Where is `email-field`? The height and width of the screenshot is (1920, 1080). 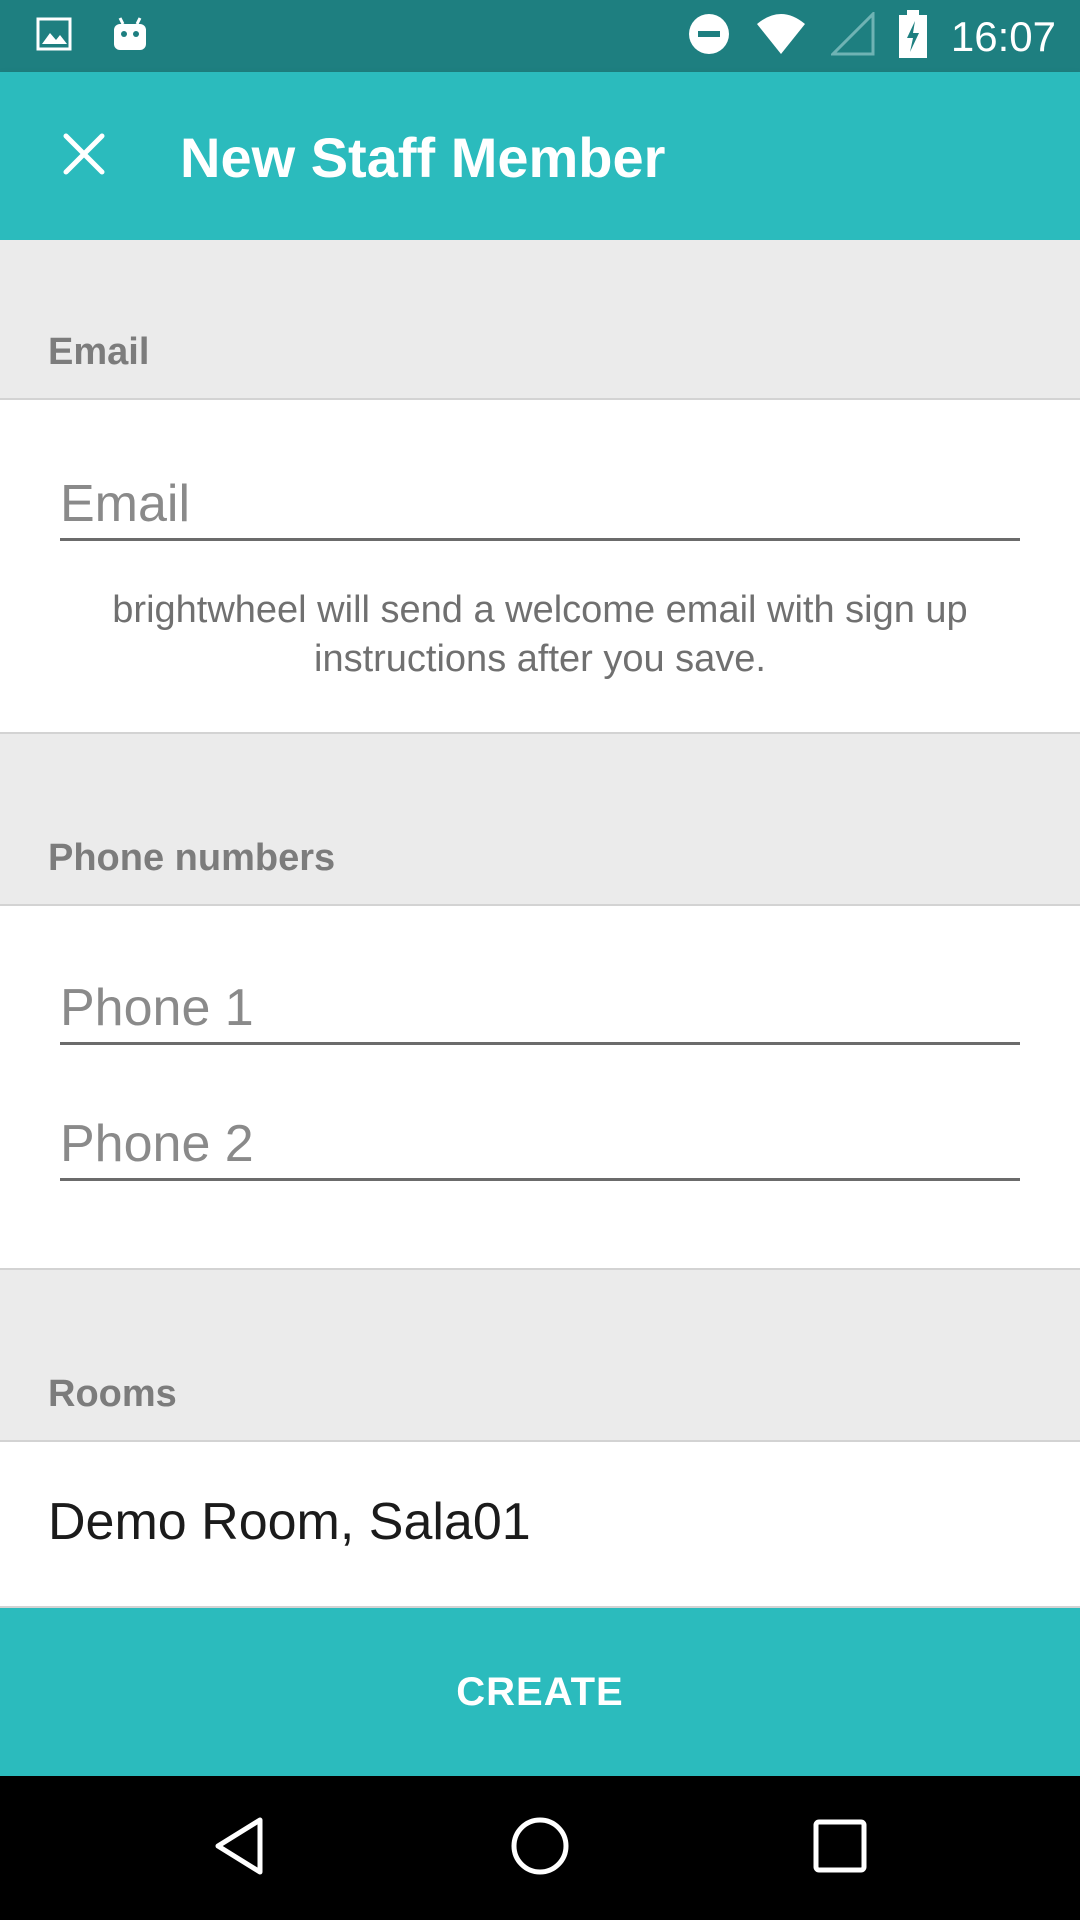
email-field is located at coordinates (540, 506).